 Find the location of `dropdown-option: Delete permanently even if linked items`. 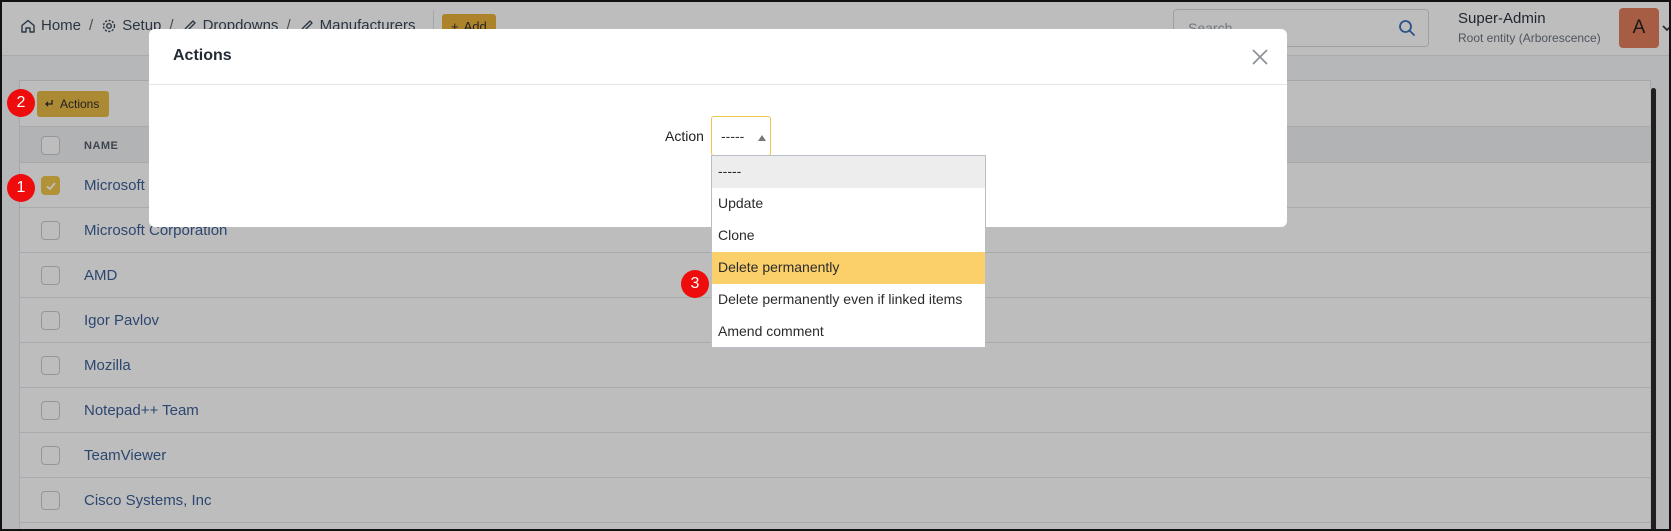

dropdown-option: Delete permanently even if linked items is located at coordinates (848, 300).